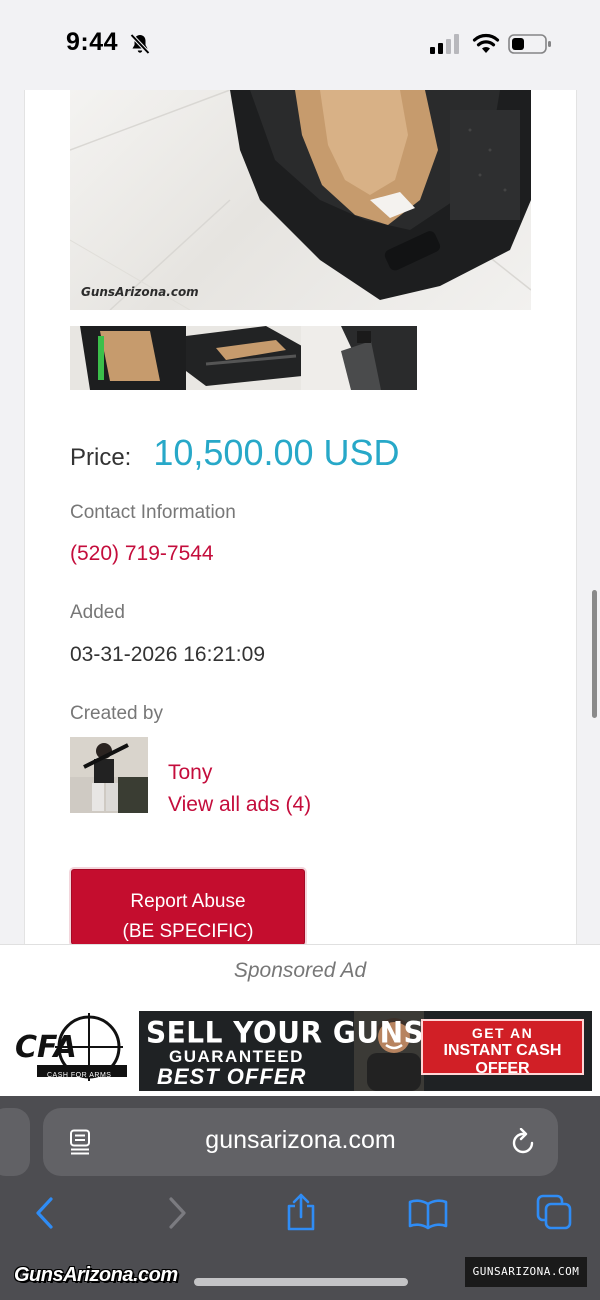  What do you see at coordinates (140, 292) in the screenshot?
I see `photo-watermark: GunsArizona.com` at bounding box center [140, 292].